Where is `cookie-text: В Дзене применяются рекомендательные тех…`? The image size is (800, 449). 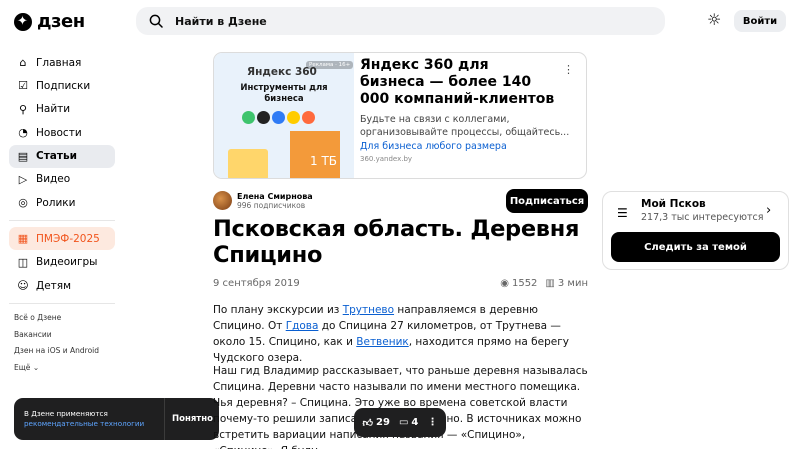
cookie-text: В Дзене применяются рекомендательные тех… is located at coordinates (89, 419).